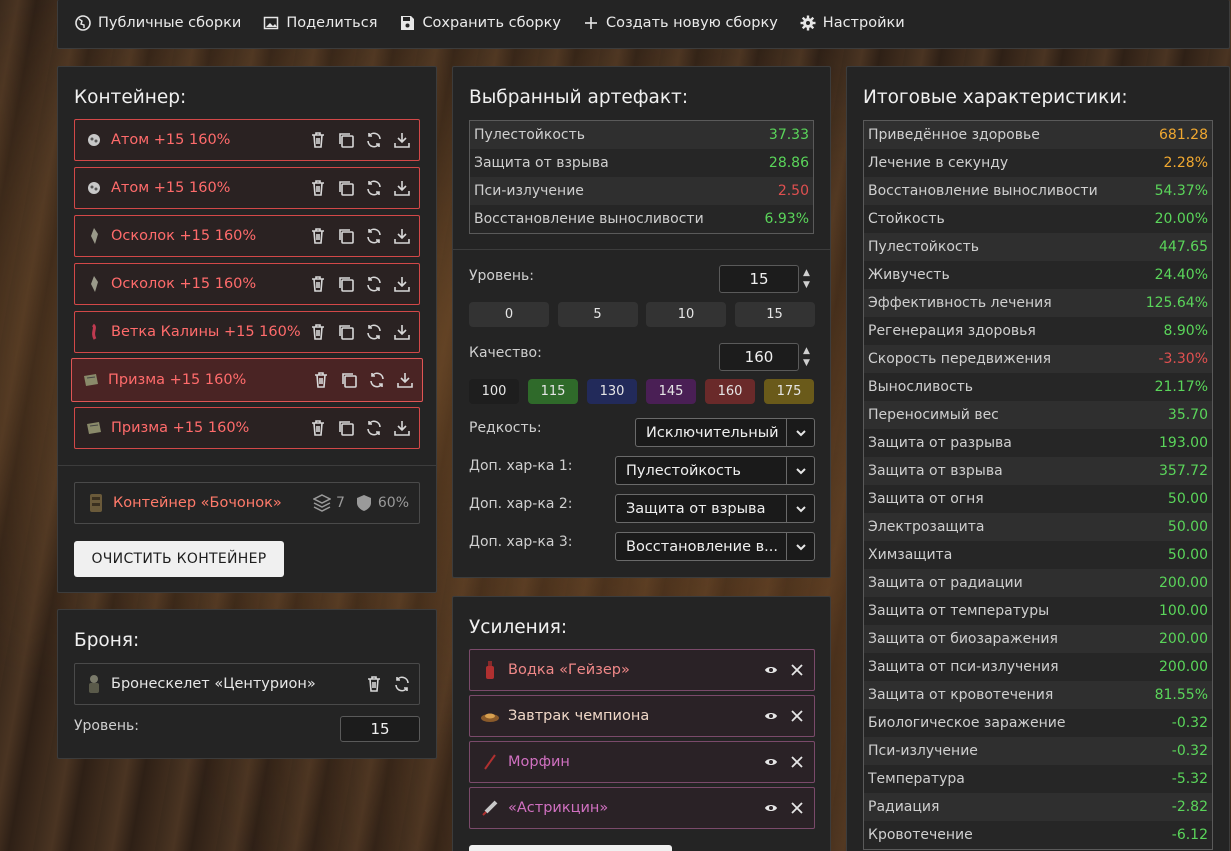 The width and height of the screenshot is (1231, 851). Describe the element at coordinates (570, 848) in the screenshot. I see `add-boost-button` at that location.